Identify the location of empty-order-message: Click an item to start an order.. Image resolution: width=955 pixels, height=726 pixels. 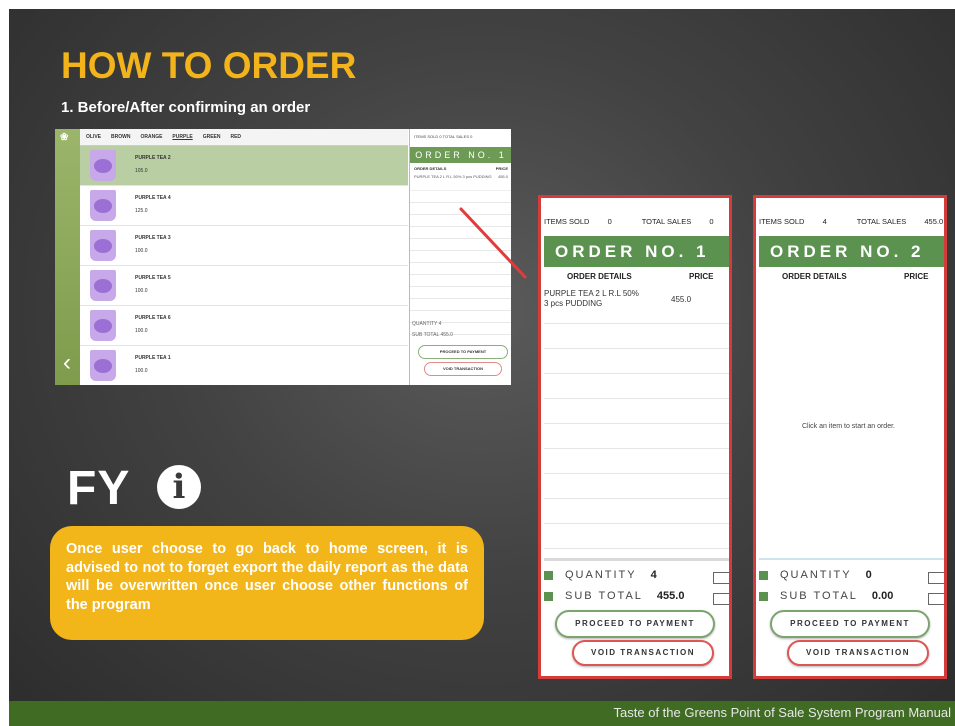
(848, 426).